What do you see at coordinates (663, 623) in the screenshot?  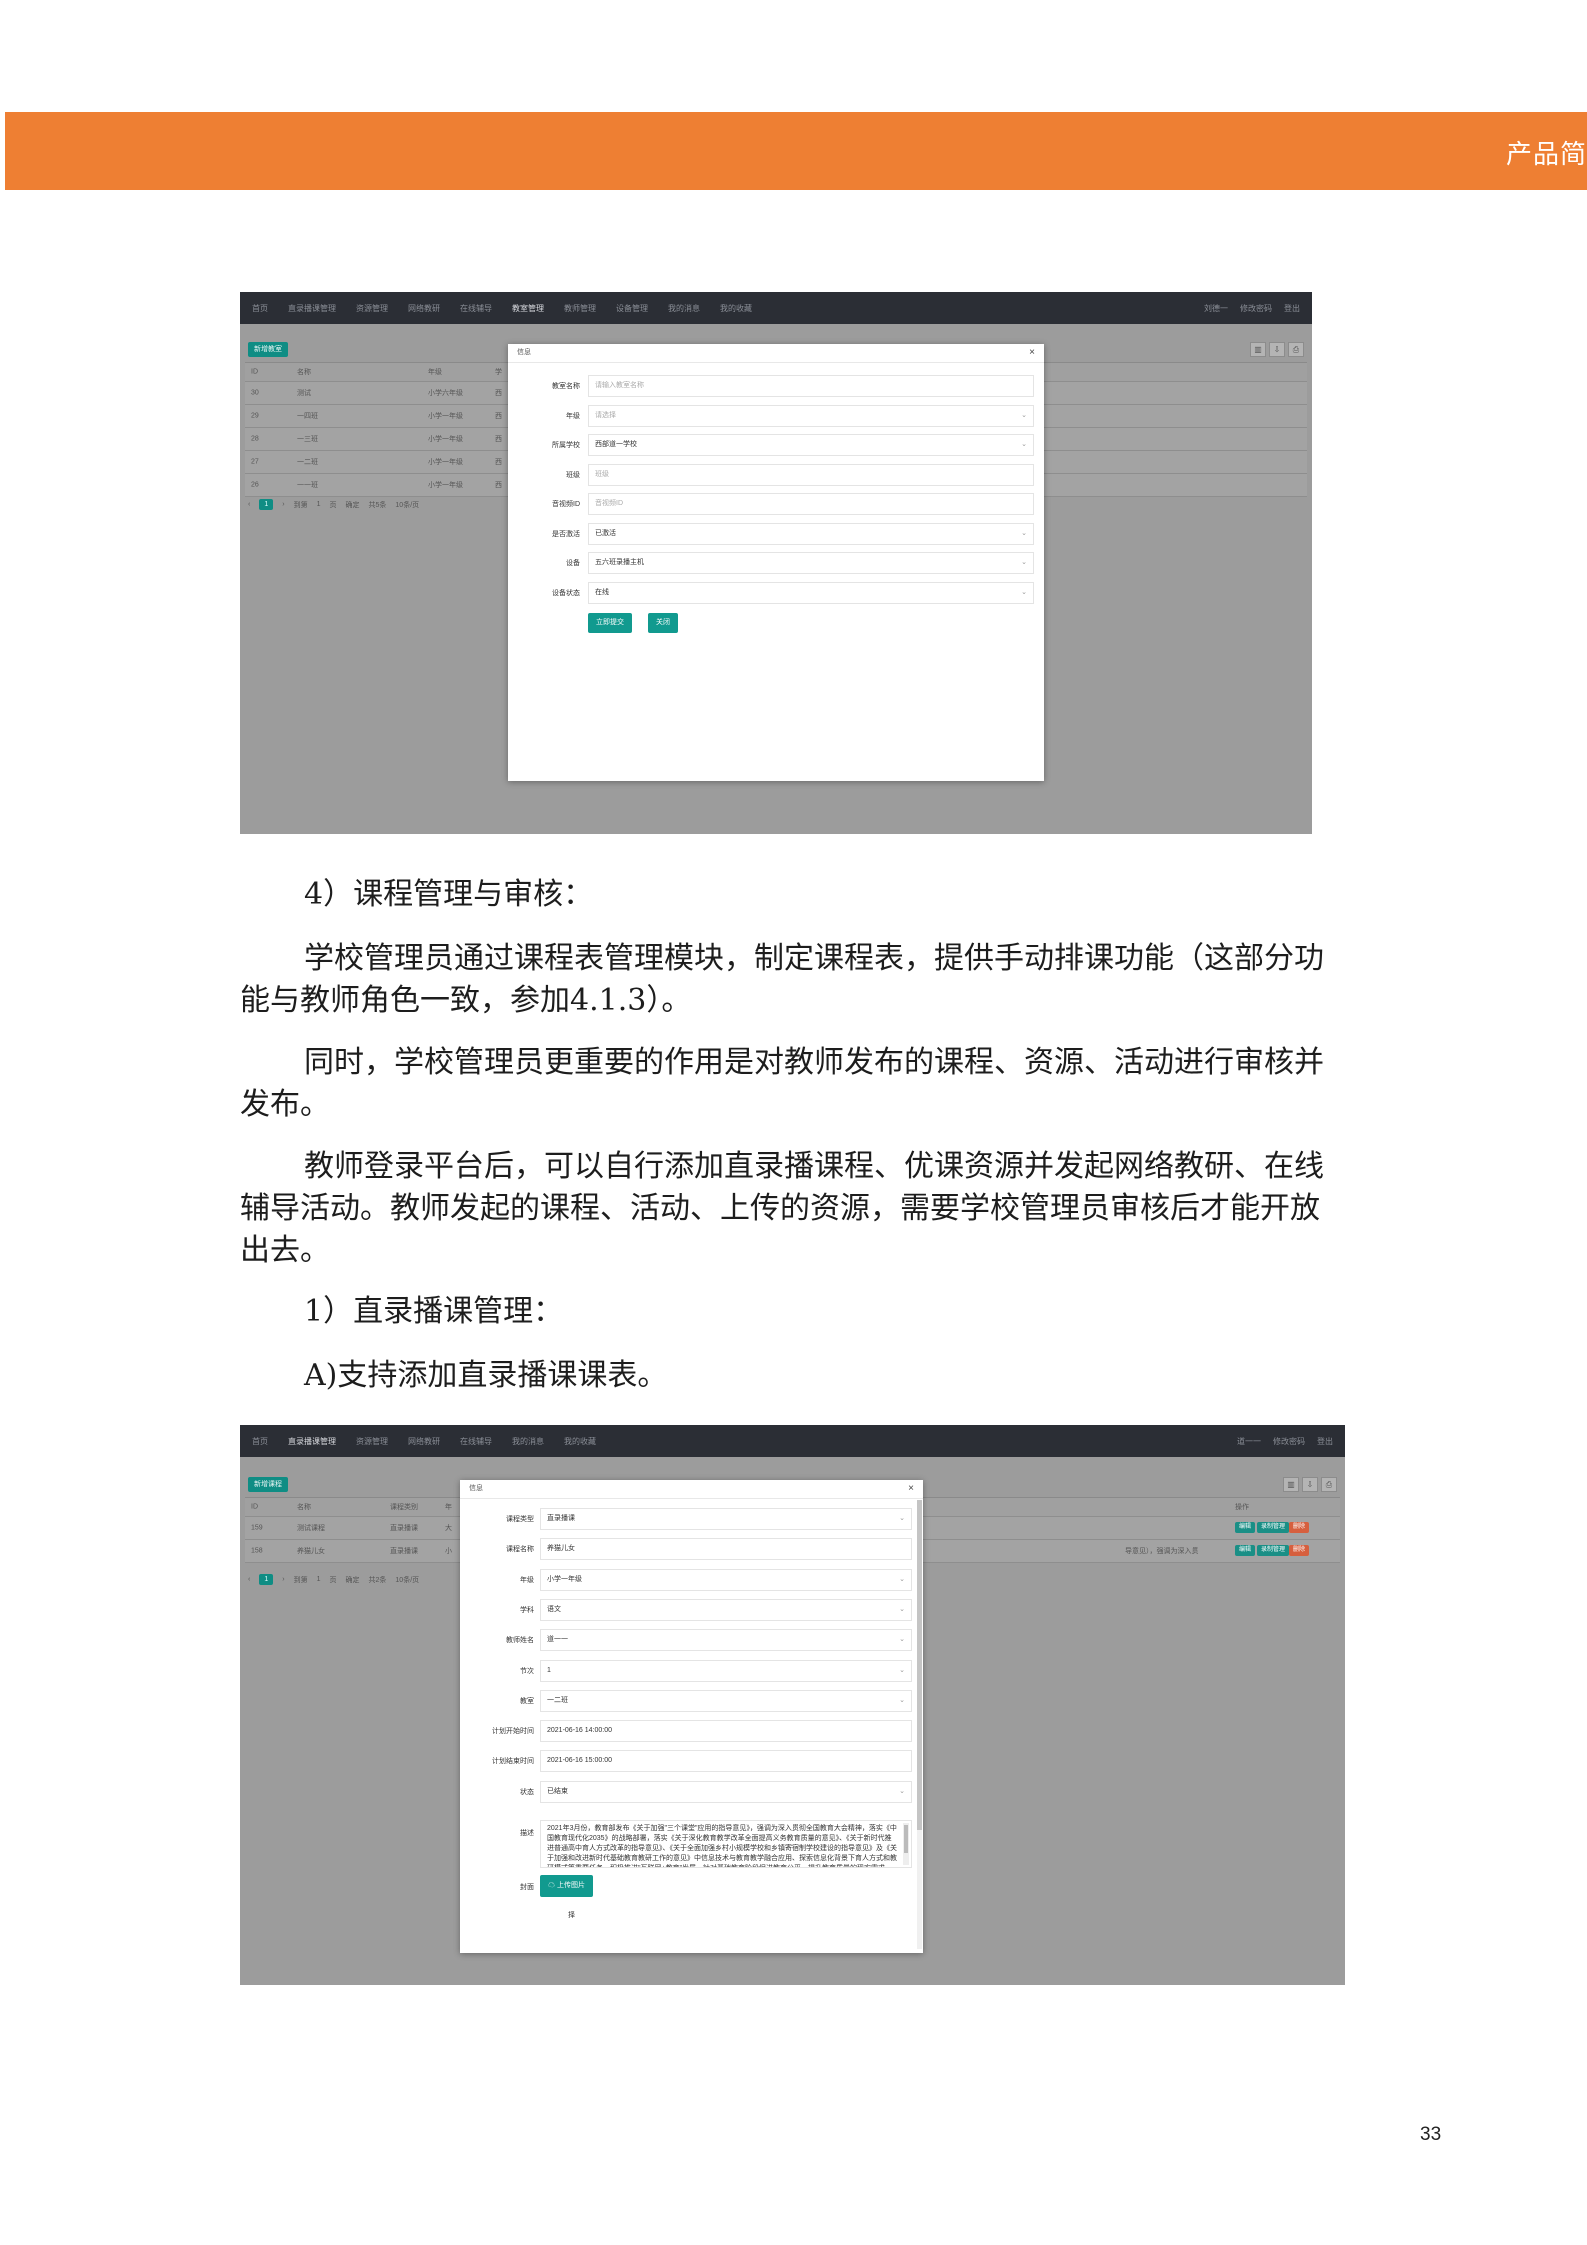 I see `close-button: 关闭` at bounding box center [663, 623].